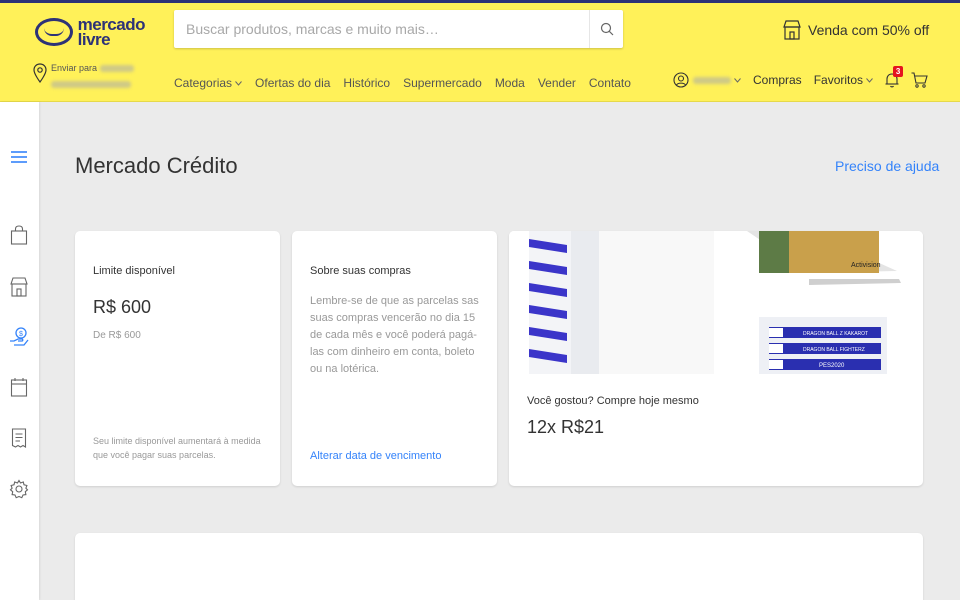 The width and height of the screenshot is (960, 600). Describe the element at coordinates (94, 39) in the screenshot. I see `logo-text-line2: livre` at that location.